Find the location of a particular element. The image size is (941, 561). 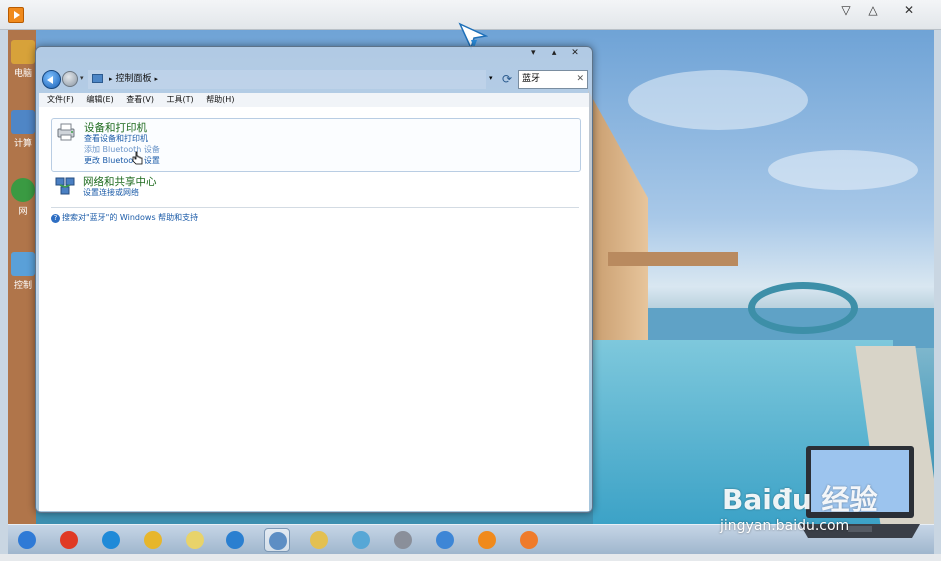

minimize-button: ▾ is located at coordinates (533, 53).